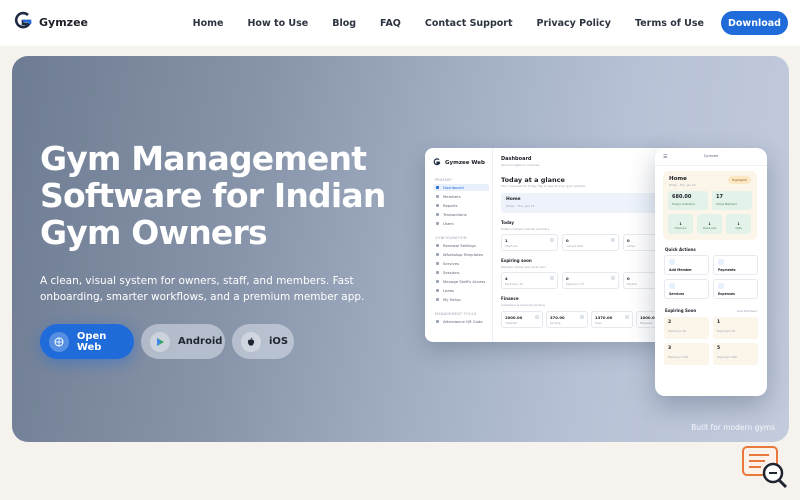  What do you see at coordinates (390, 23) in the screenshot?
I see `nav-faq: FAQ` at bounding box center [390, 23].